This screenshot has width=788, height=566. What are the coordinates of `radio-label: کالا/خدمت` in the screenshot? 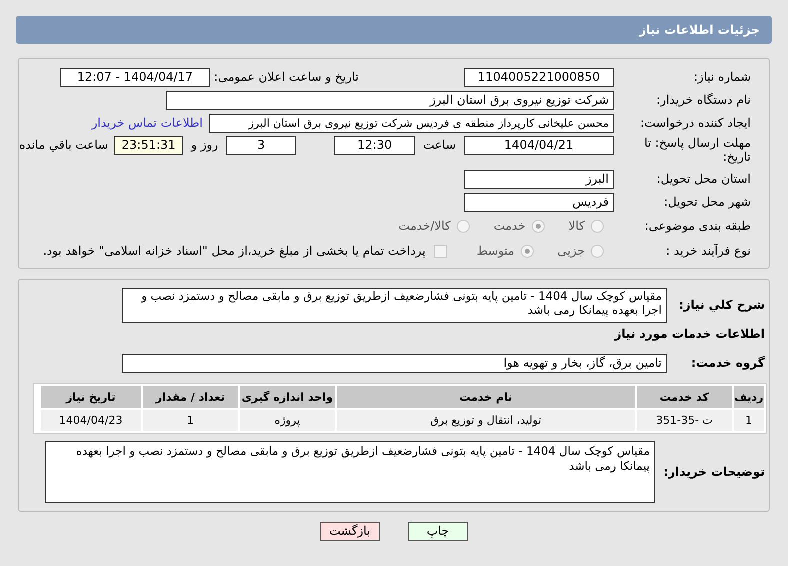 It's located at (424, 226).